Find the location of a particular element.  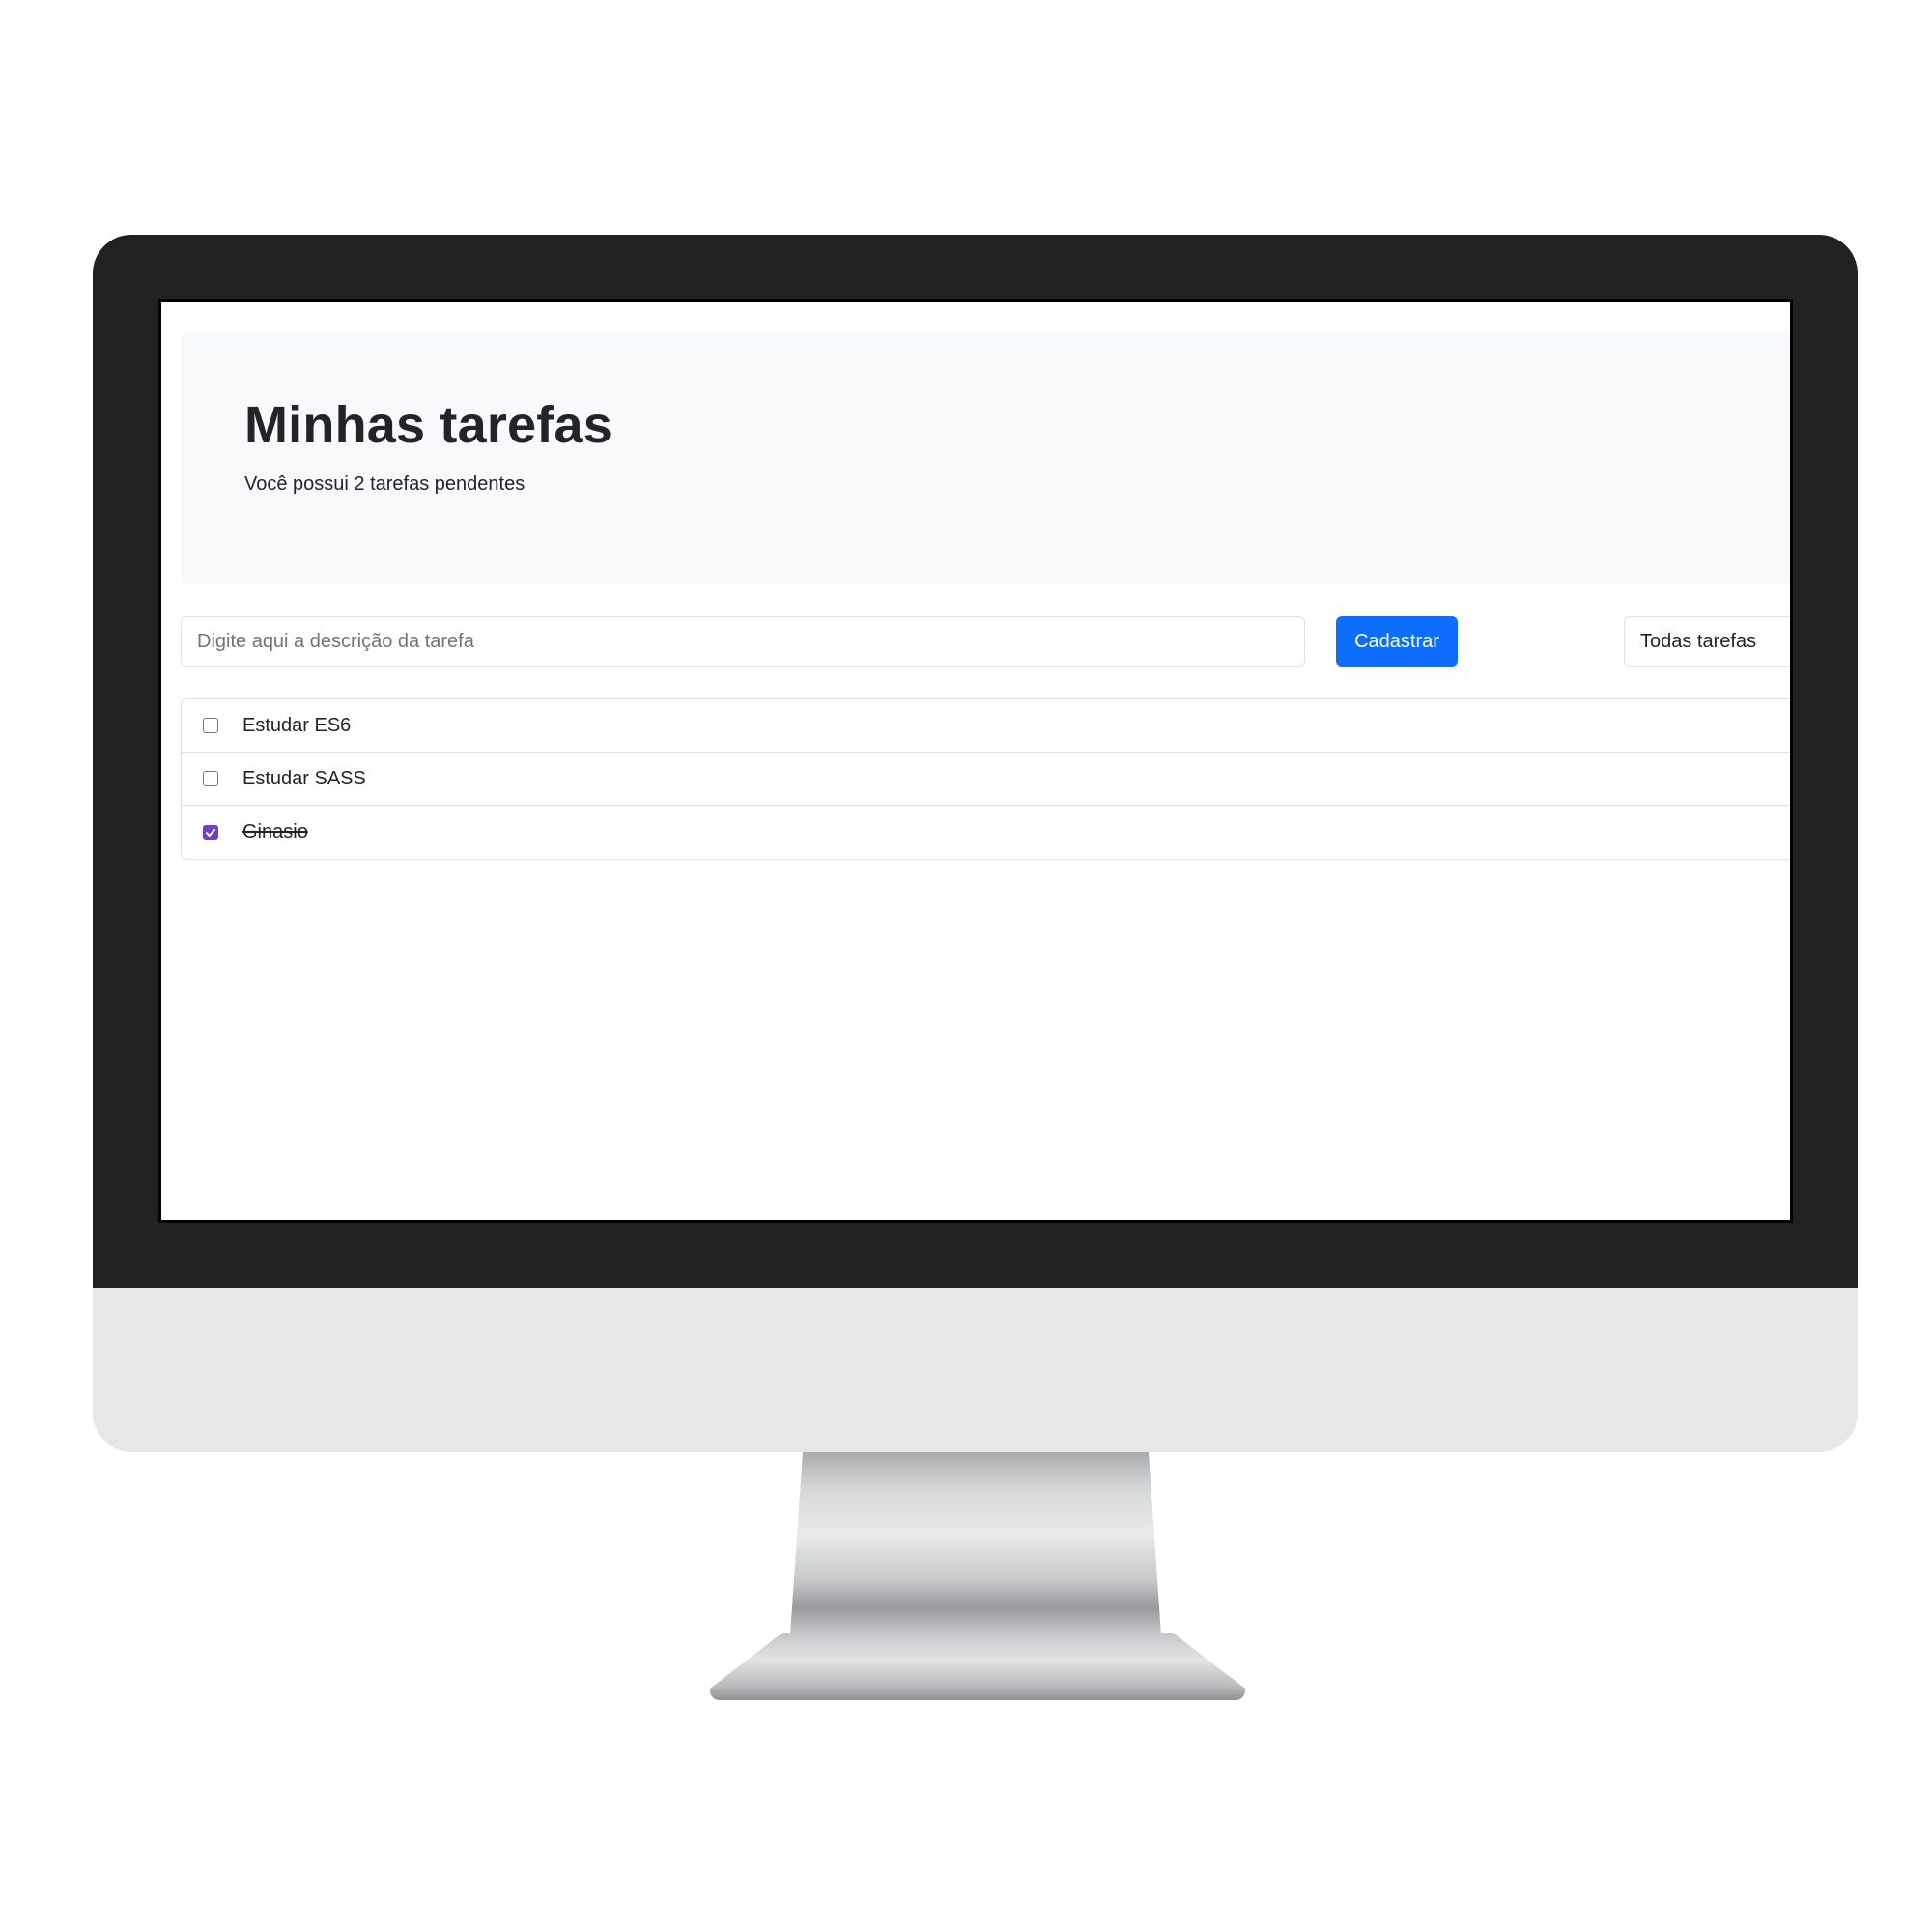

monitor-stand-base is located at coordinates (977, 1666).